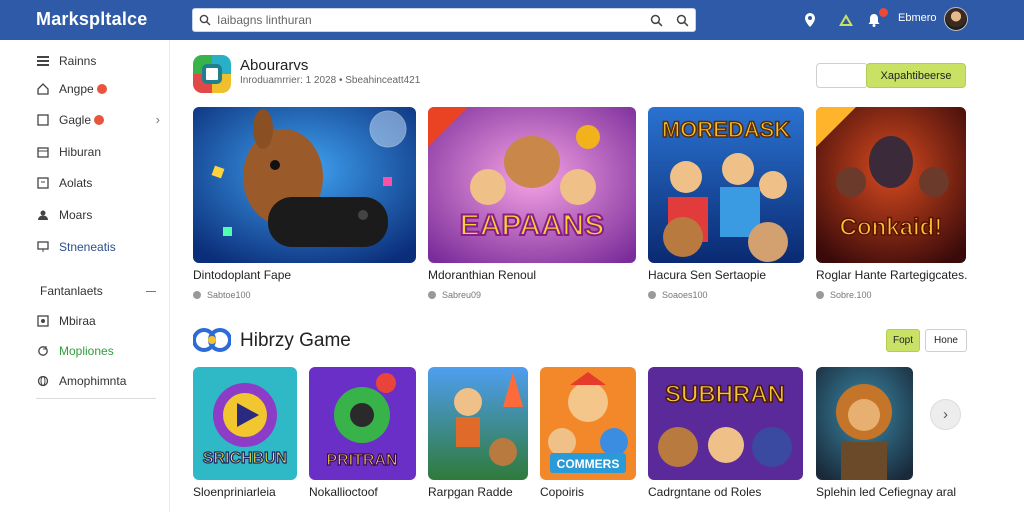  I want to click on search-bar: Iaibagns linthuran, so click(444, 20).